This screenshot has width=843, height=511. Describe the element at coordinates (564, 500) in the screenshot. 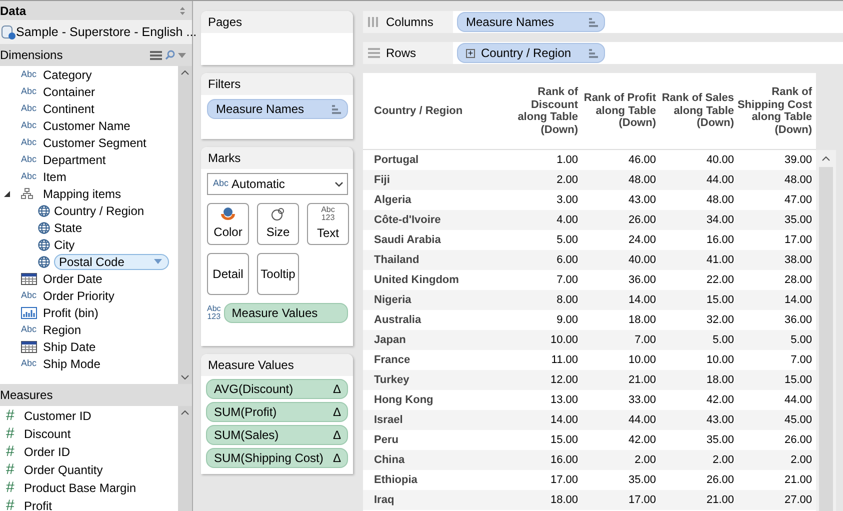

I see `table-cell-text: 18.00` at that location.